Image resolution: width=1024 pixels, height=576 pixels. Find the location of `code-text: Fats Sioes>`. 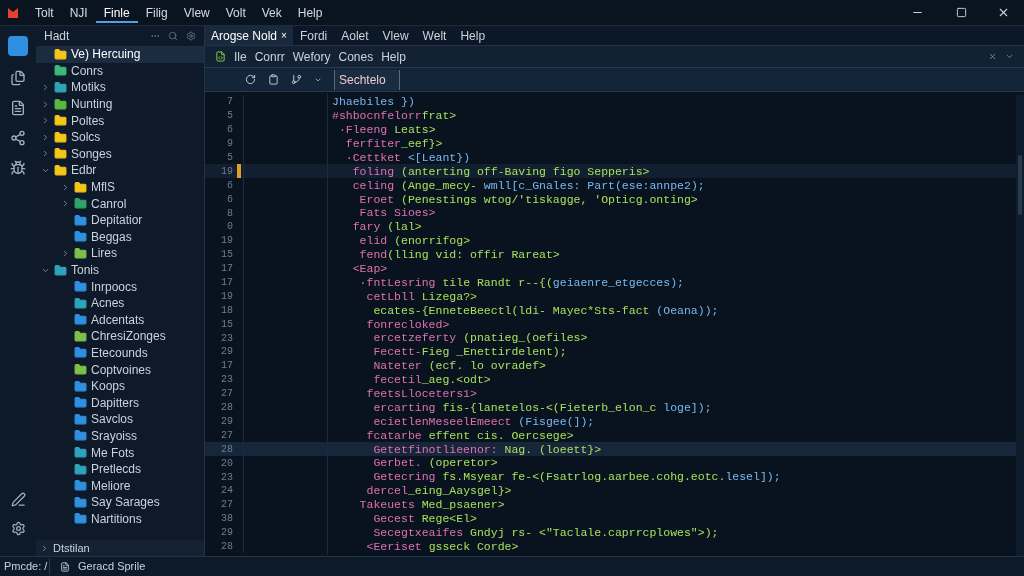

code-text: Fats Sioes> is located at coordinates (381, 213).